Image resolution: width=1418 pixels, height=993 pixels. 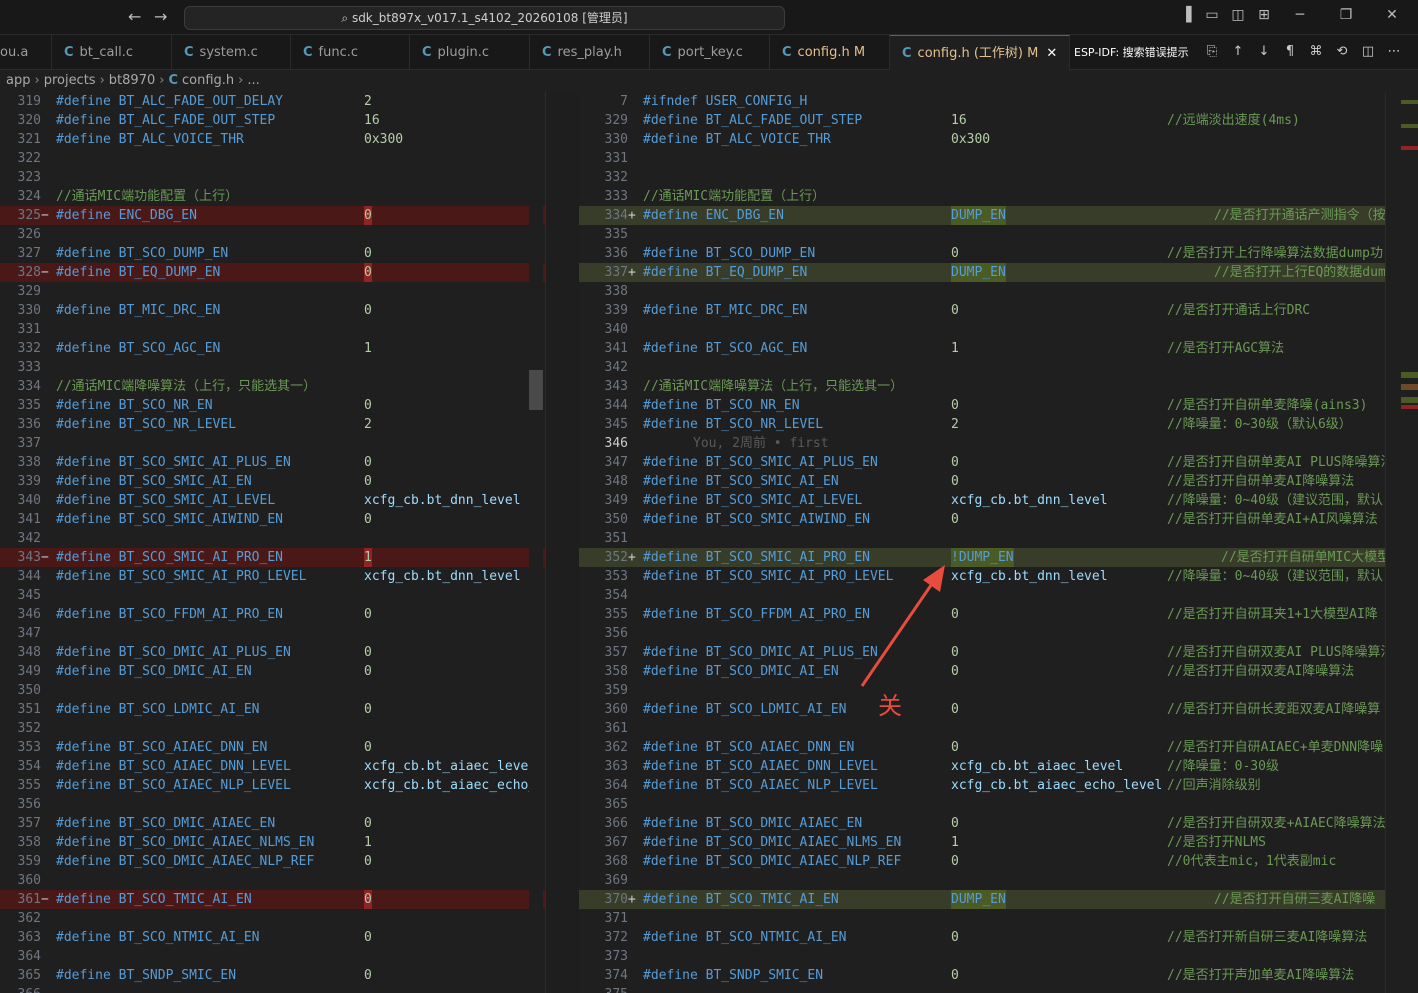 What do you see at coordinates (536, 390) in the screenshot?
I see `scrollbar-thumb` at bounding box center [536, 390].